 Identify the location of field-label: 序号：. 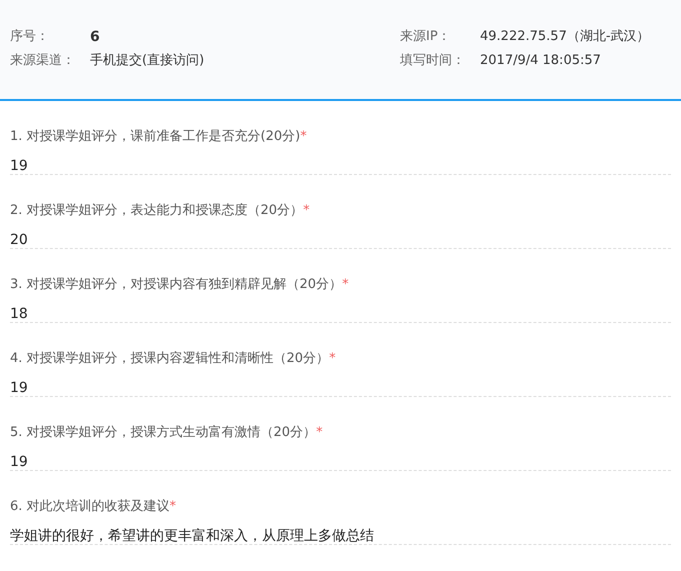
(30, 37).